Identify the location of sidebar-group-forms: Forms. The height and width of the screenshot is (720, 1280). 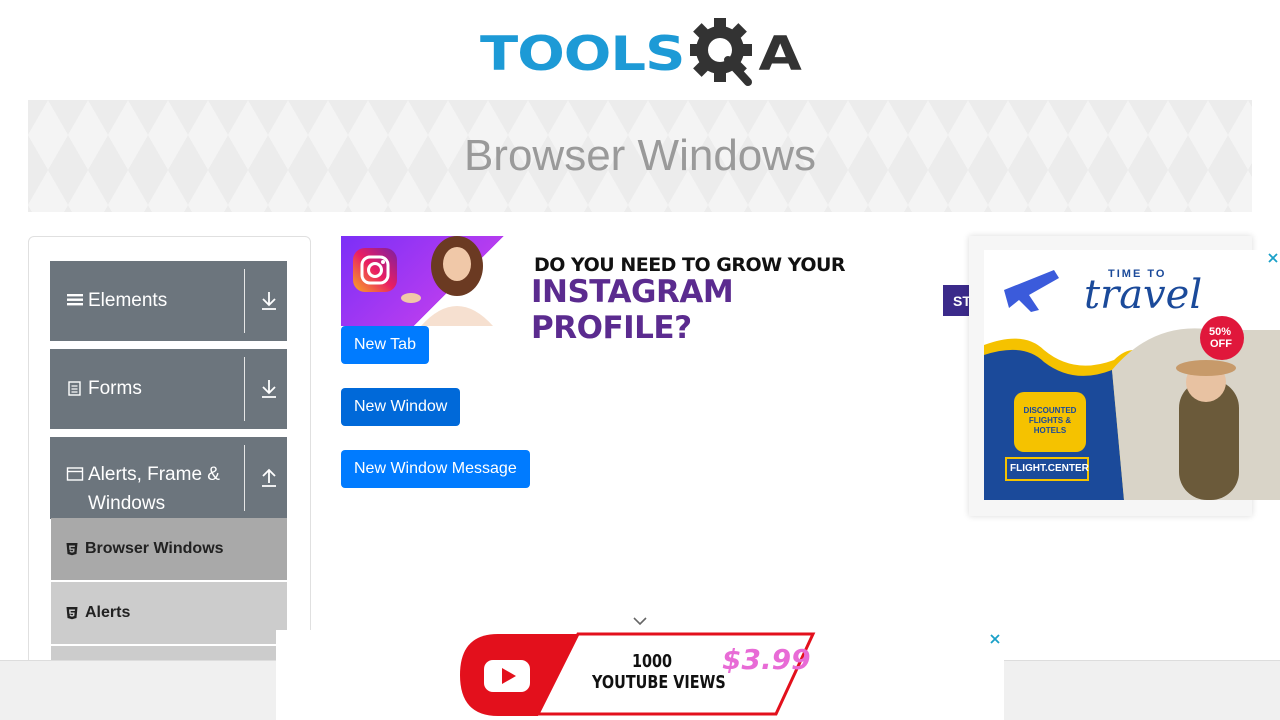
(168, 389).